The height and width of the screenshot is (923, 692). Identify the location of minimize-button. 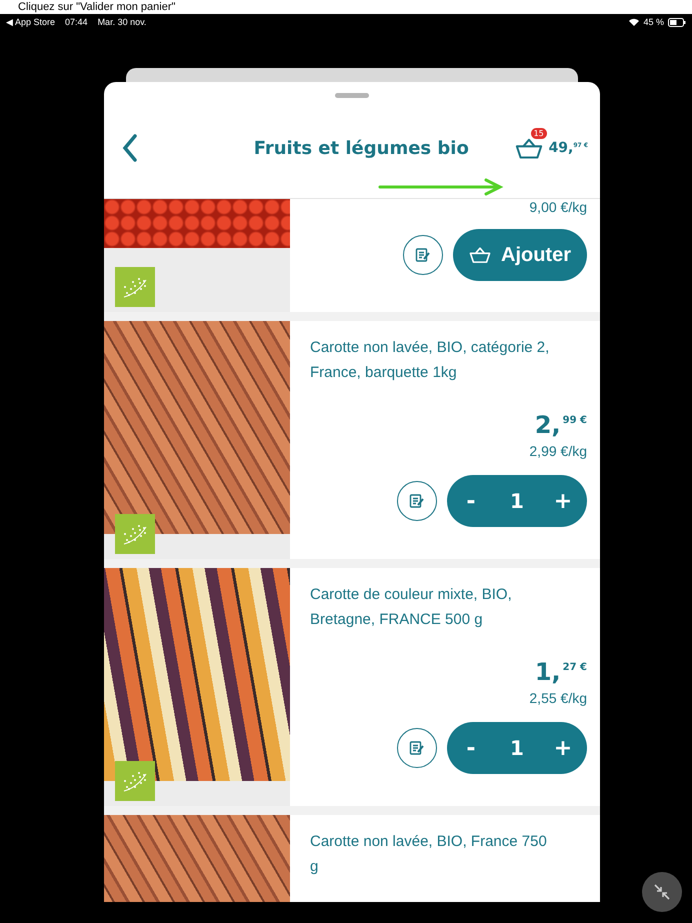
(662, 892).